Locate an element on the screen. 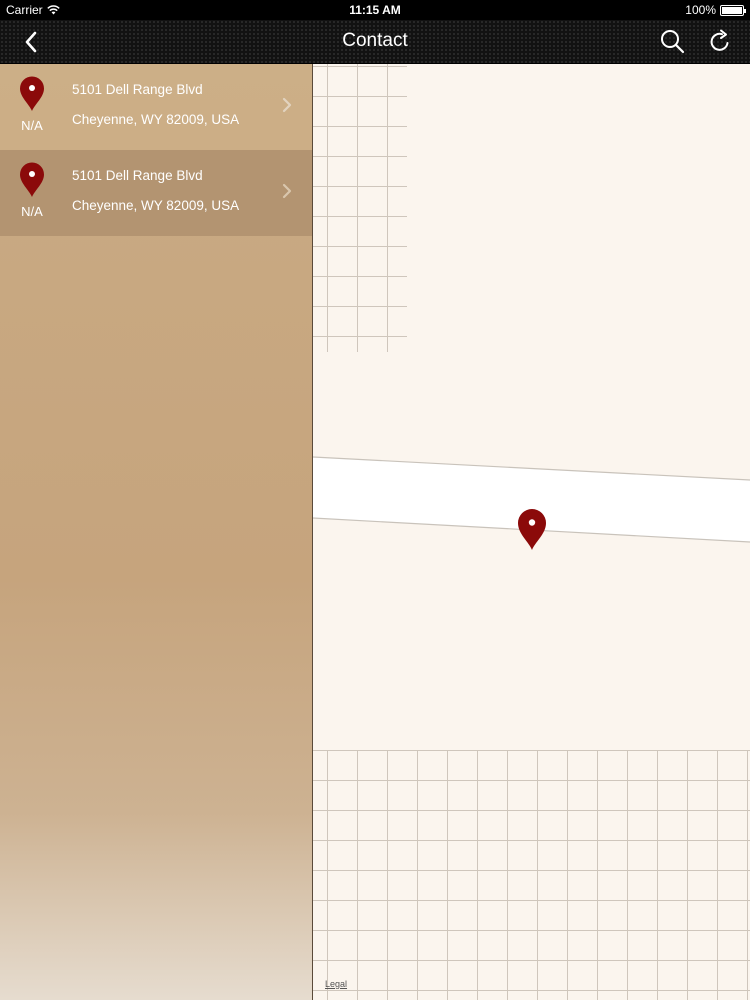  navigation-bar: Contact is located at coordinates (375, 42).